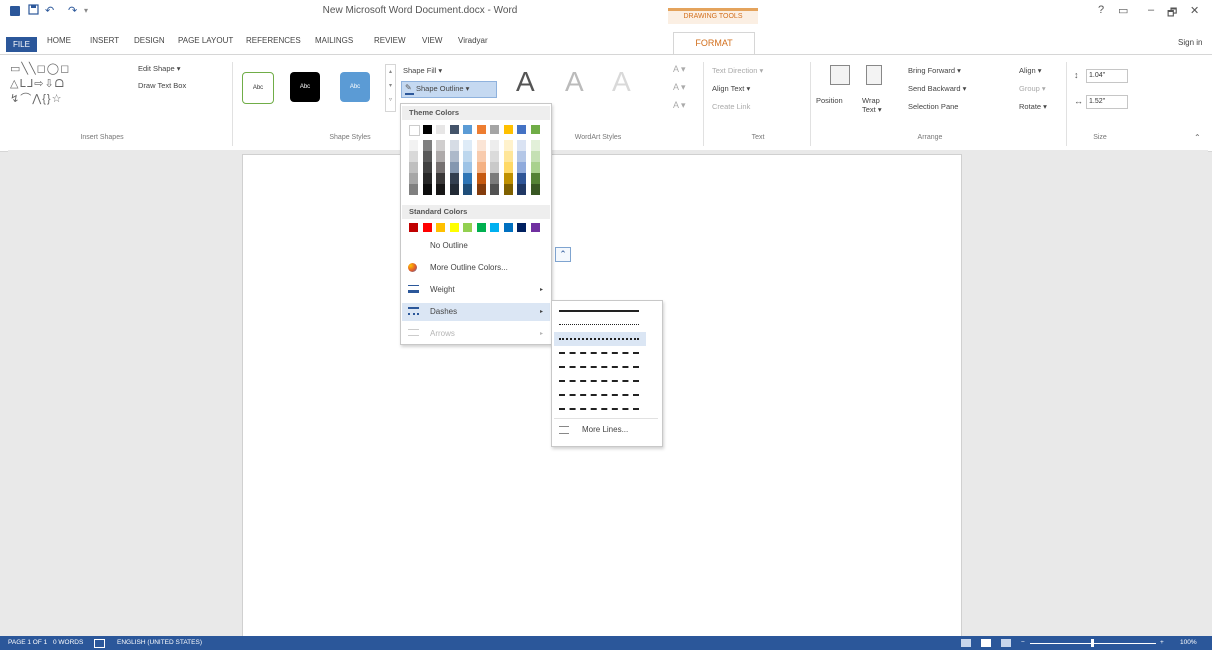  What do you see at coordinates (473, 40) in the screenshot?
I see `tab-viradyar: Viradyar` at bounding box center [473, 40].